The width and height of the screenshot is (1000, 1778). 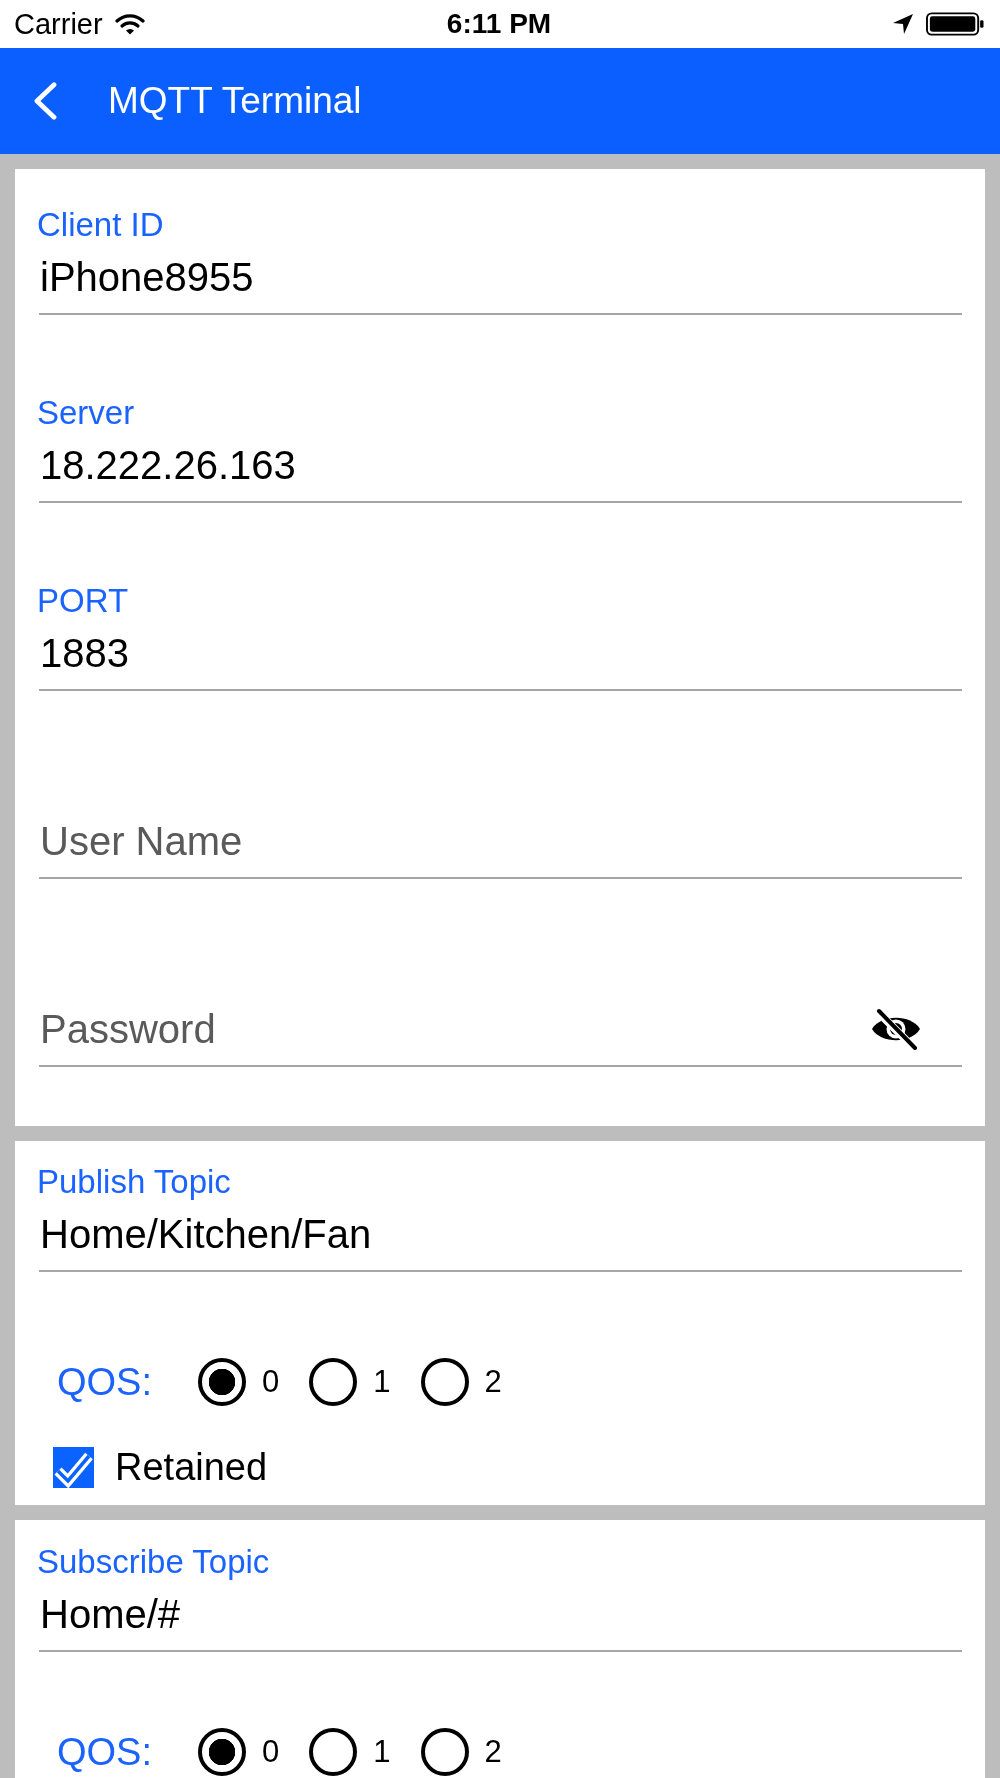 What do you see at coordinates (500, 1217) in the screenshot?
I see `text-field: Publish Topic Home/Kitchen/Fan` at bounding box center [500, 1217].